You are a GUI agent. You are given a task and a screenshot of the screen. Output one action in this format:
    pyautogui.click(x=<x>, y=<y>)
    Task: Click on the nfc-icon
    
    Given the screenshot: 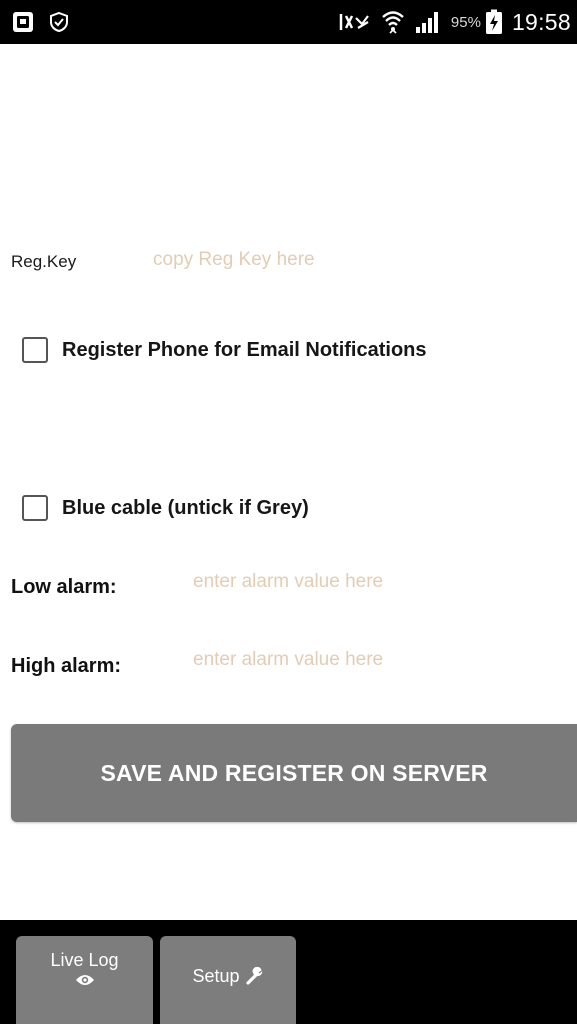 What is the action you would take?
    pyautogui.click(x=354, y=22)
    